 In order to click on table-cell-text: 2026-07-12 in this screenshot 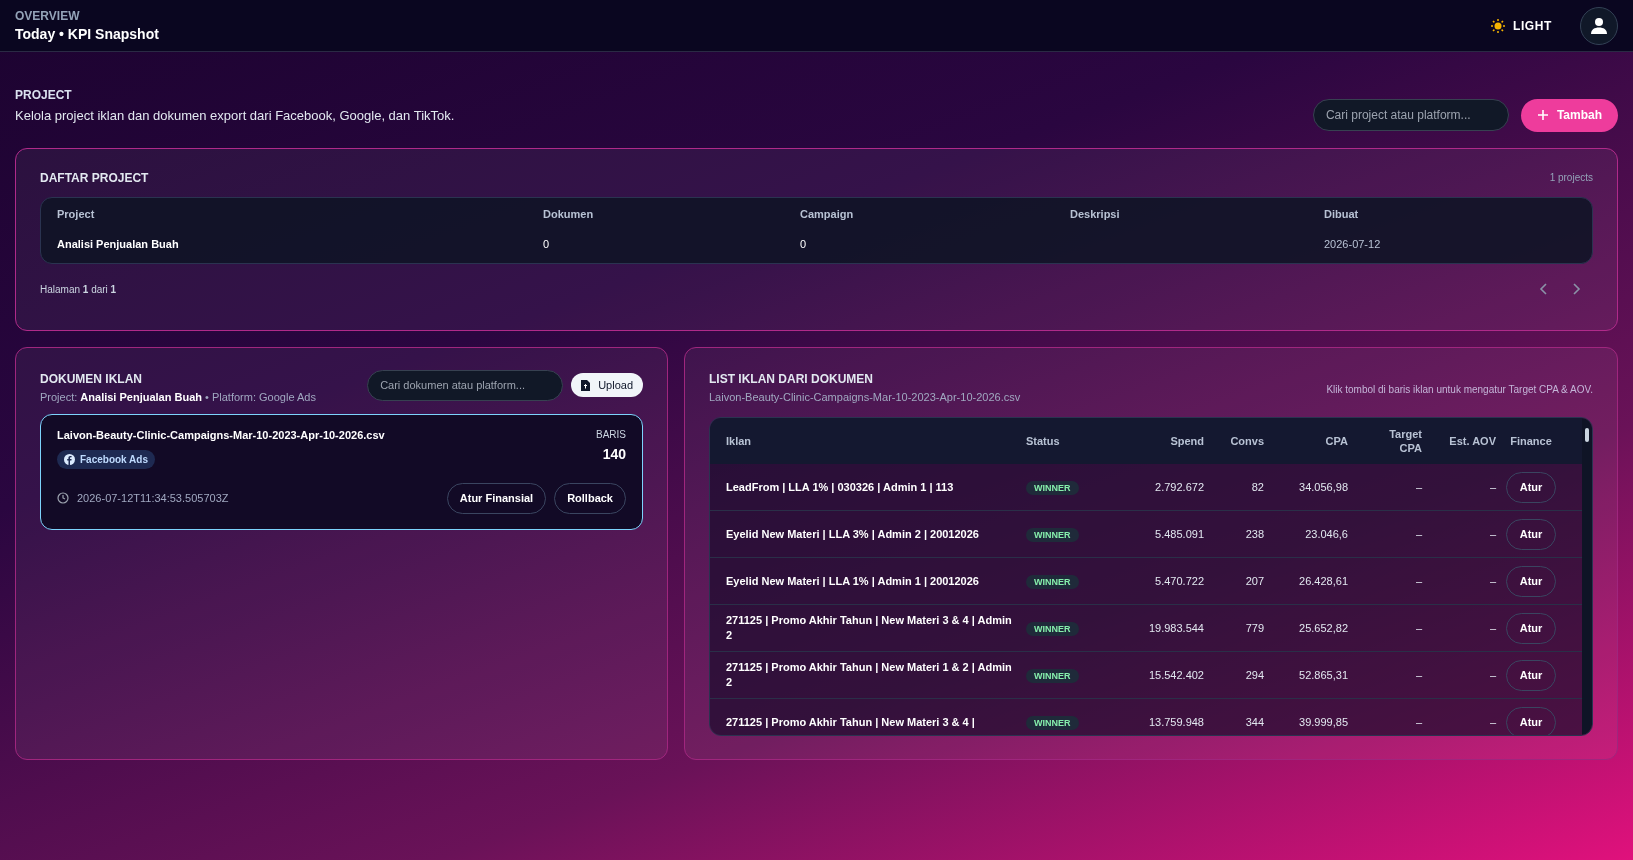, I will do `click(1353, 244)`.